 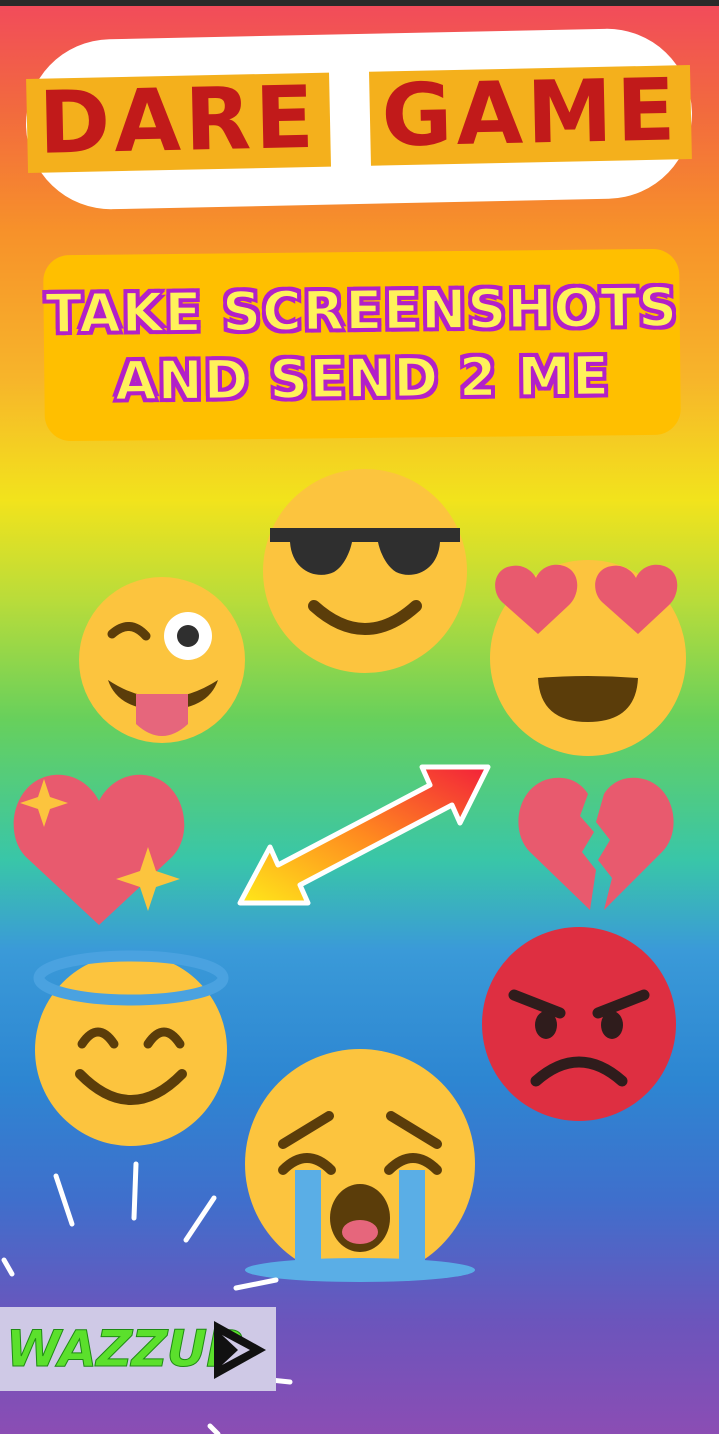 I want to click on swap-arrow-icon, so click(x=364, y=835).